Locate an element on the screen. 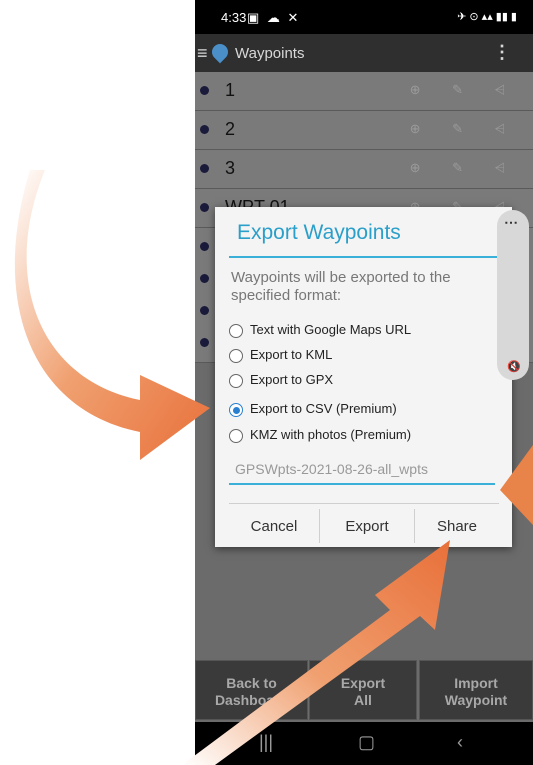 This screenshot has height=765, width=533. option-google-maps-url: Text with Google Maps URL is located at coordinates (364, 332).